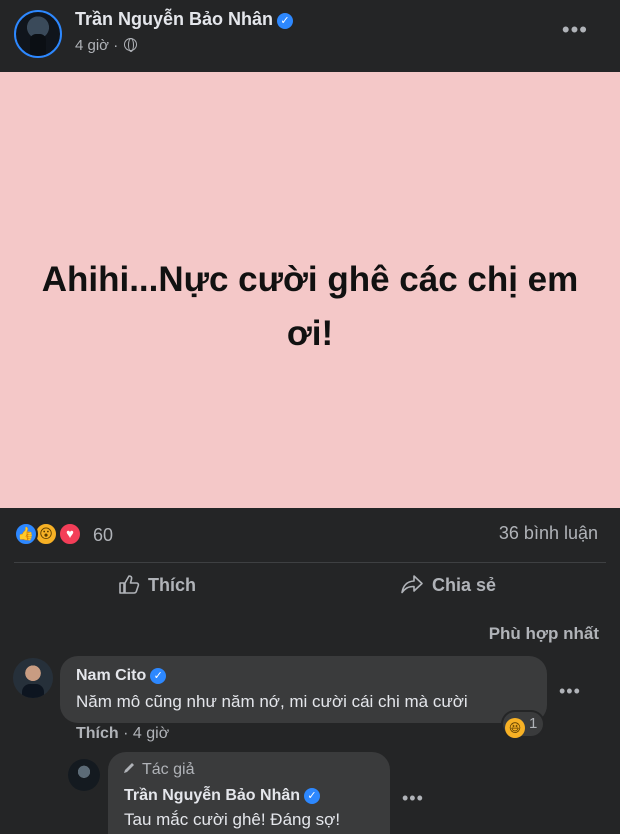 The width and height of the screenshot is (620, 834). I want to click on like-button: Thích, so click(157, 585).